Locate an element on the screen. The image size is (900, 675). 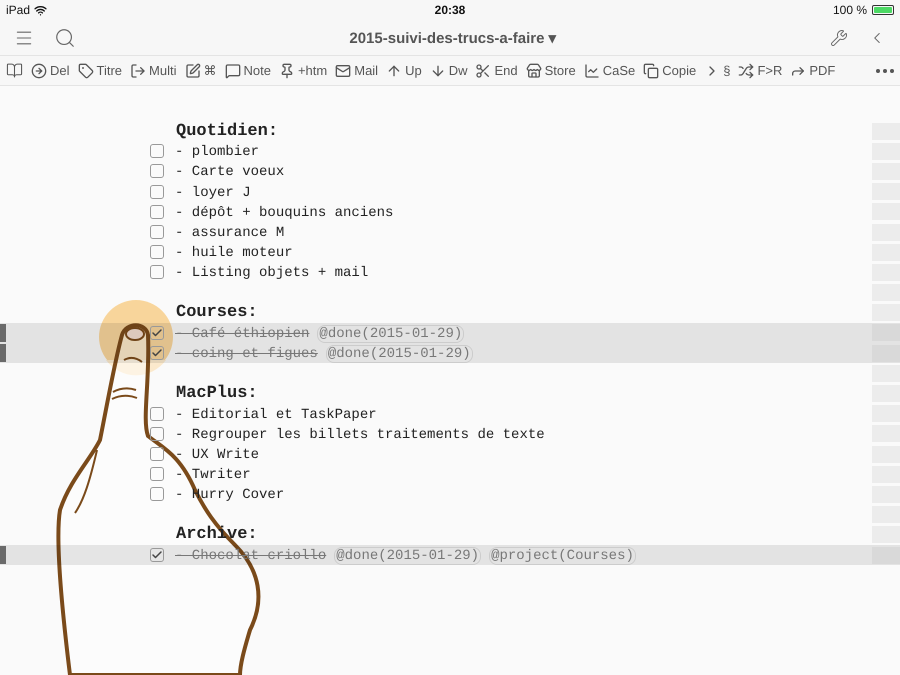
envelope-icon is located at coordinates (343, 70).